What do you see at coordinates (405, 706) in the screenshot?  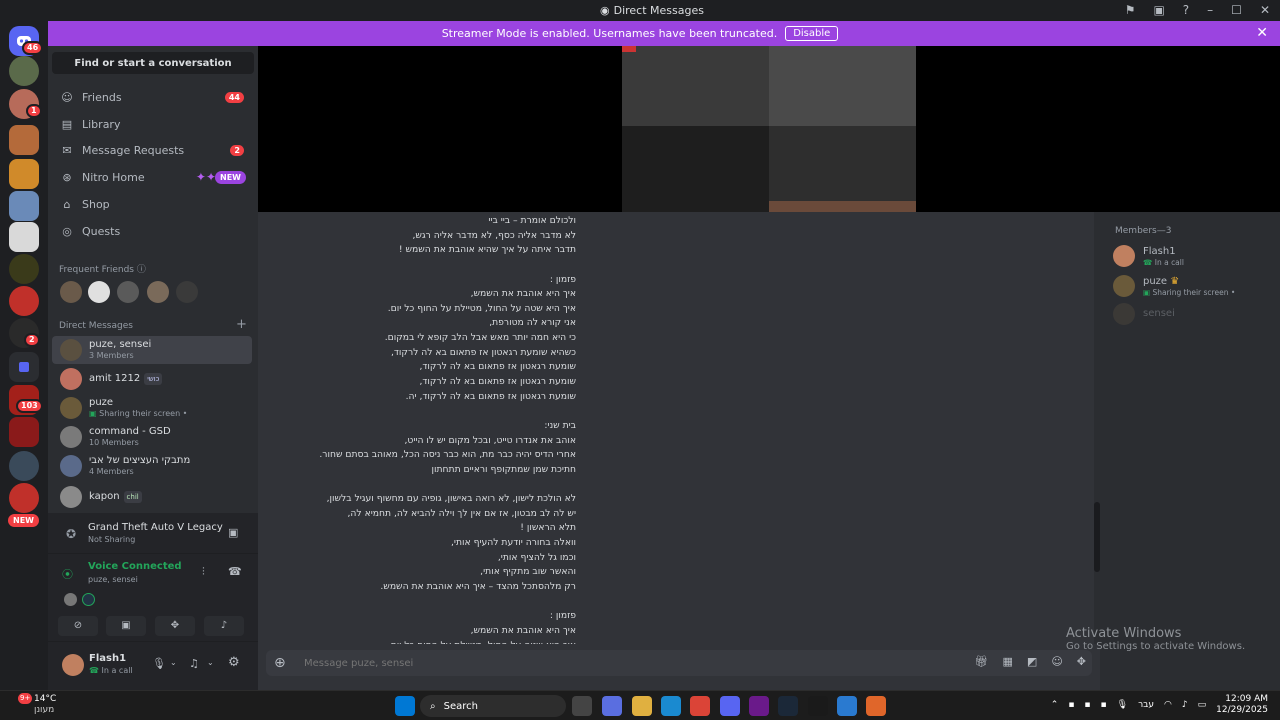 I see `start-button` at bounding box center [405, 706].